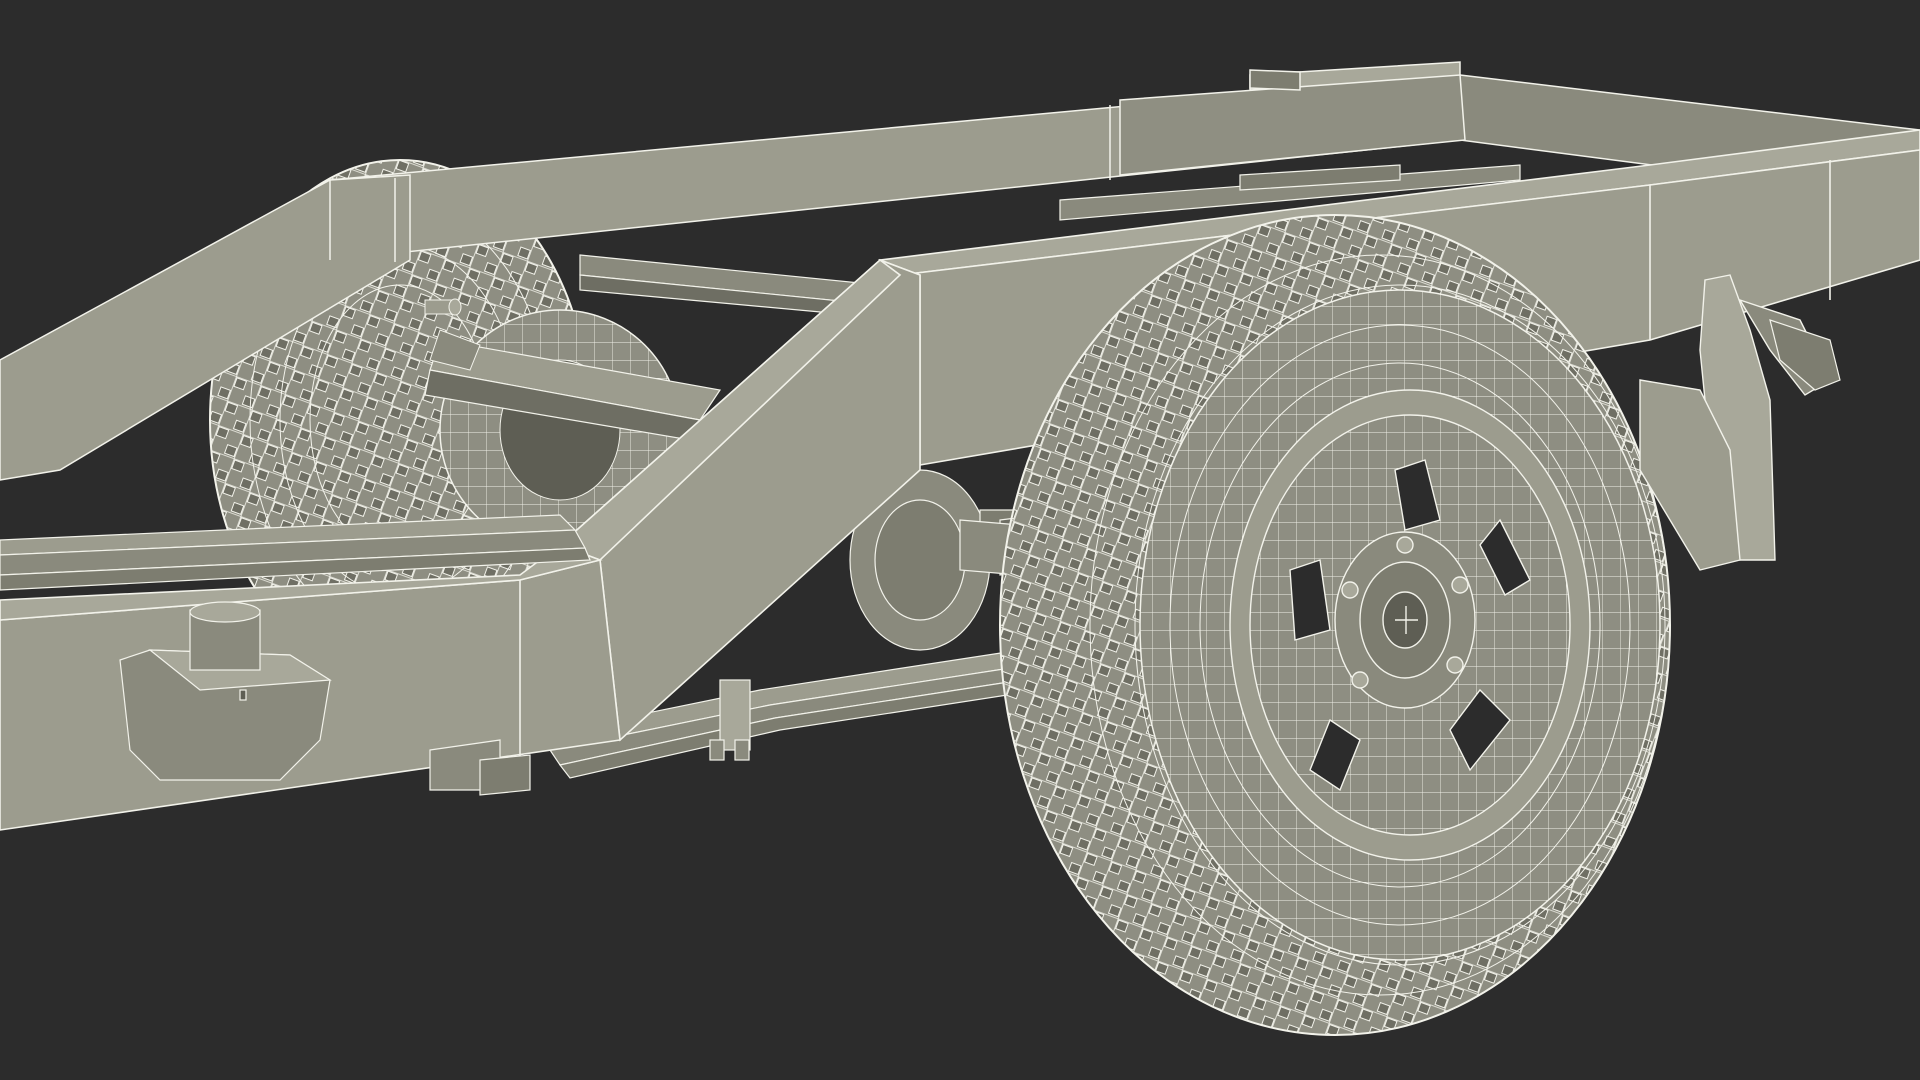 This screenshot has height=1080, width=1920. What do you see at coordinates (1292, 122) in the screenshot?
I see `rear-upright` at bounding box center [1292, 122].